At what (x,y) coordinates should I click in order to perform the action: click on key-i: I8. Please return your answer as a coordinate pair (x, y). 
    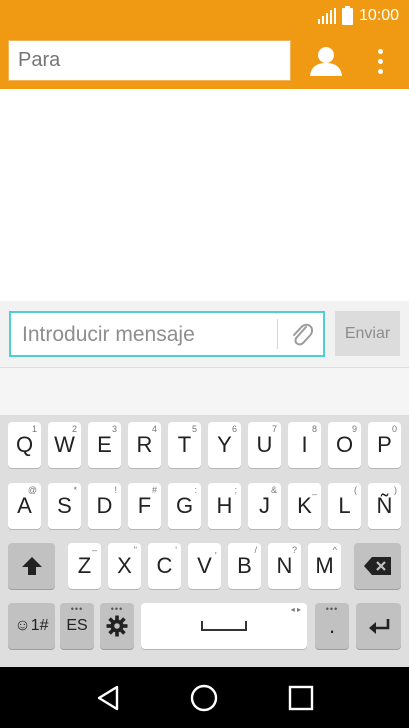
    Looking at the image, I should click on (304, 445).